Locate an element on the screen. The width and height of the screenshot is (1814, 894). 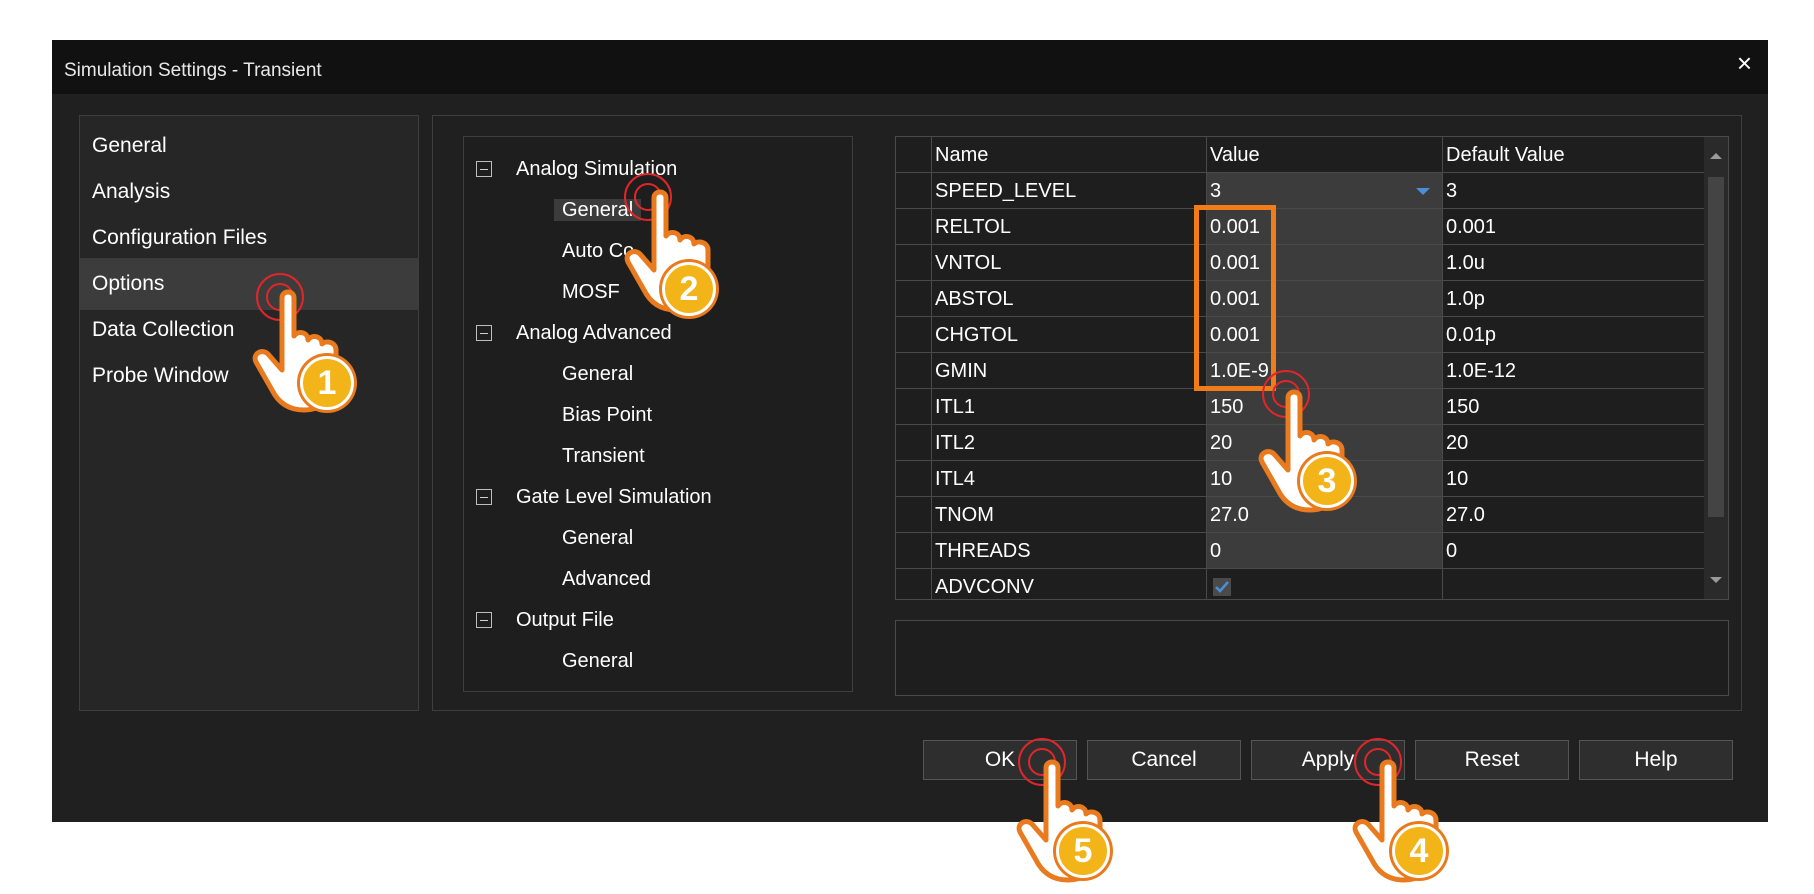
help-button: Help is located at coordinates (1656, 760).